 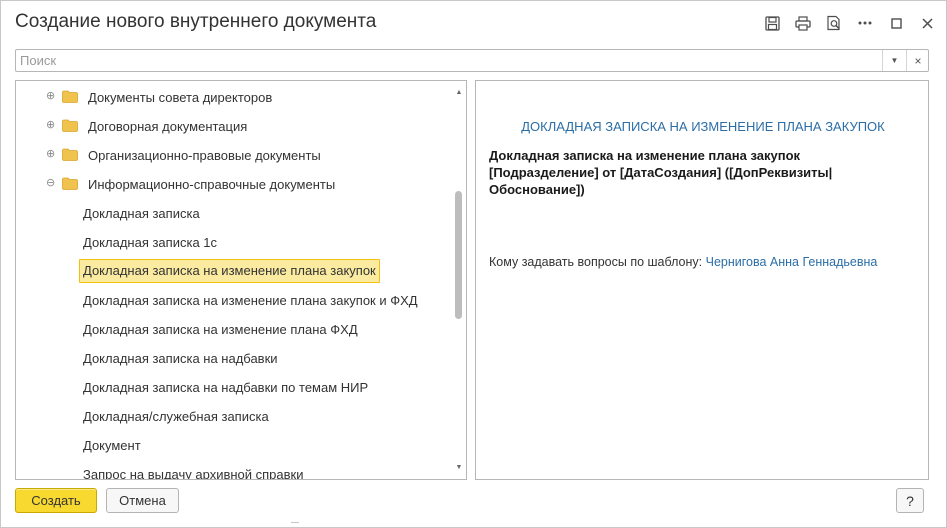 What do you see at coordinates (212, 184) in the screenshot?
I see `tree-group-label: Информационно-справочные документы` at bounding box center [212, 184].